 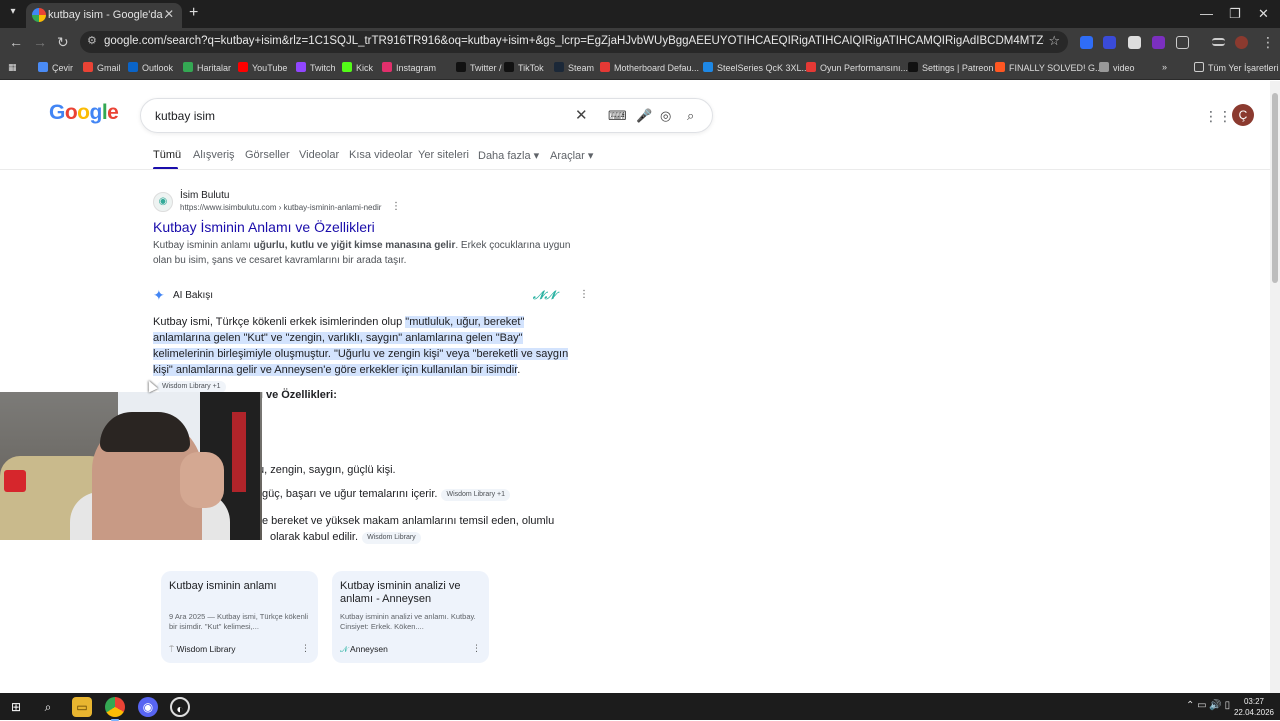 What do you see at coordinates (1275, 188) in the screenshot?
I see `scrollbar-thumb` at bounding box center [1275, 188].